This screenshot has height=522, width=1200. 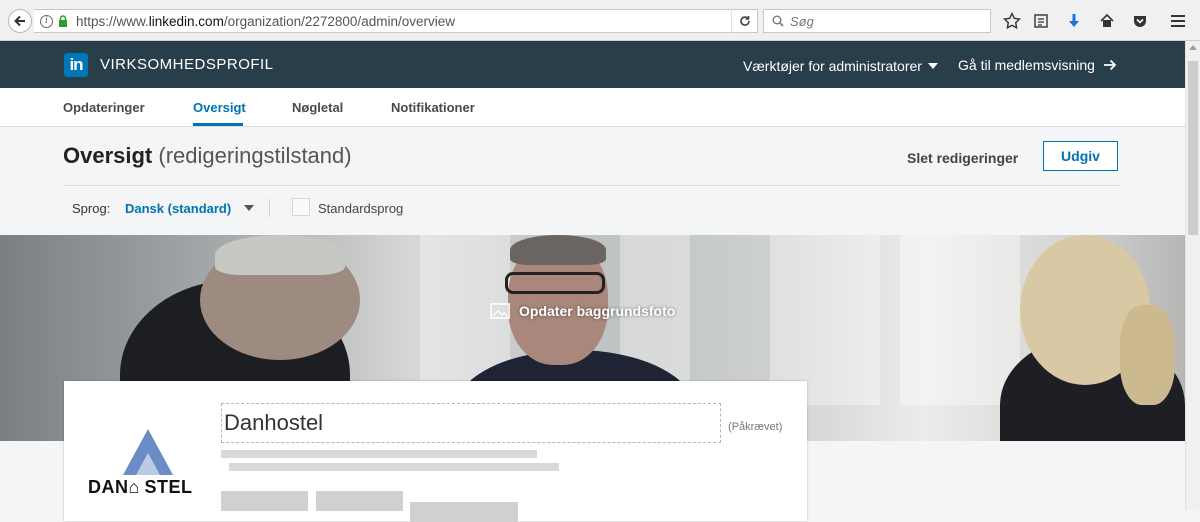 I want to click on search-icon, so click(x=778, y=21).